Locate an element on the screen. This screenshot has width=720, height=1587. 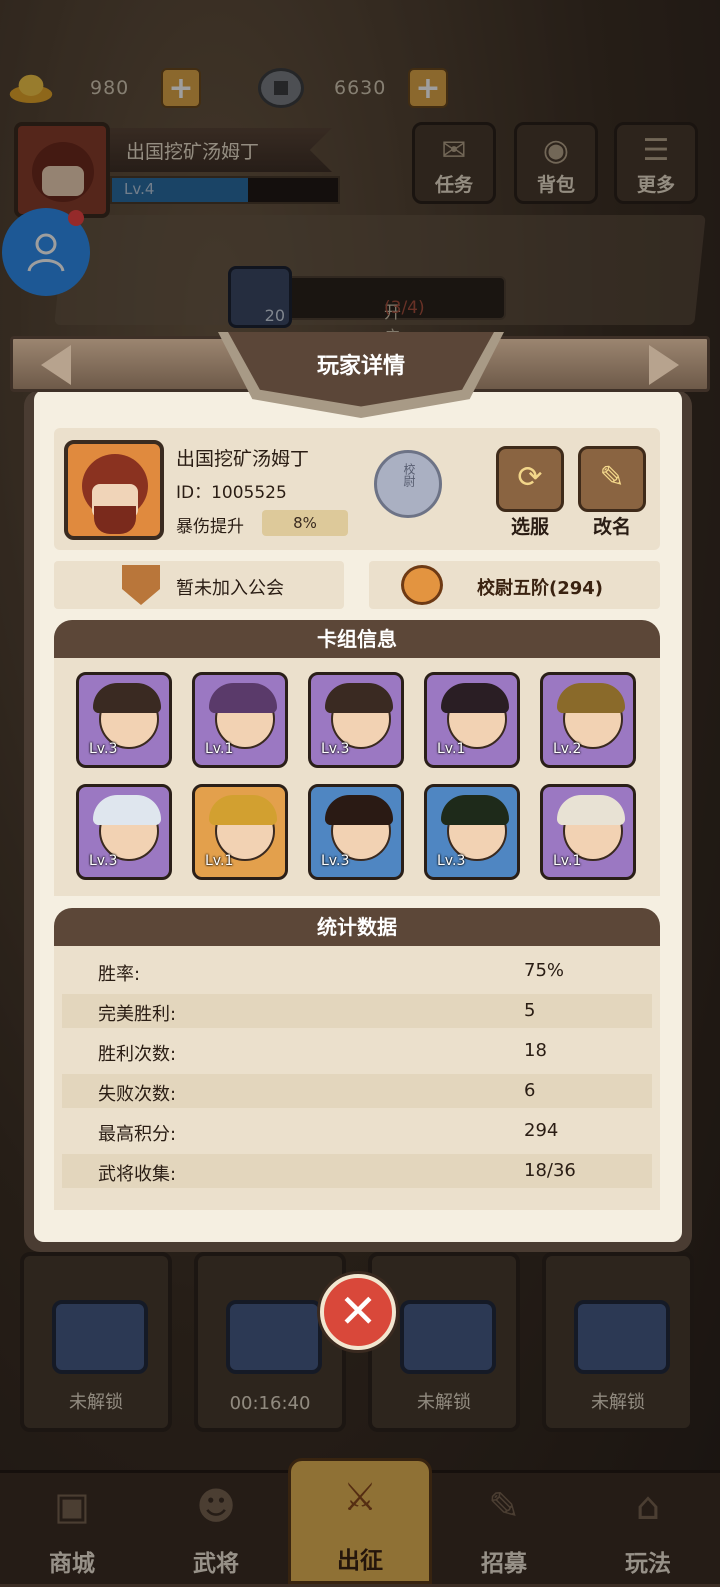
rank-badge-text: 校尉 is located at coordinates (409, 475).